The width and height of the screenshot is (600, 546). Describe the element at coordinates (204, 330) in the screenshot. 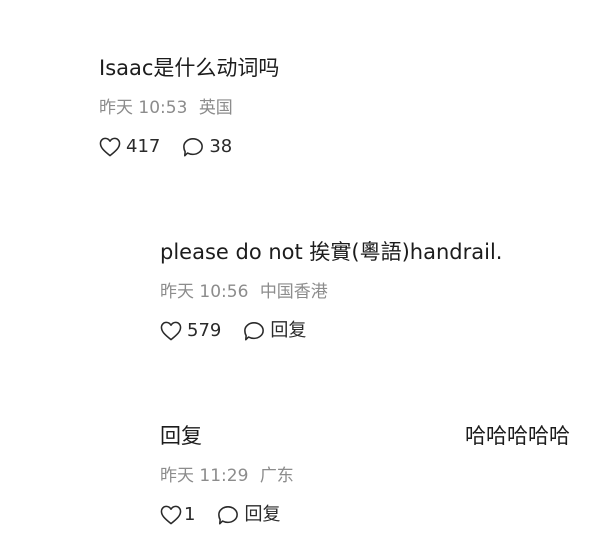

I see `like-count: 579` at that location.